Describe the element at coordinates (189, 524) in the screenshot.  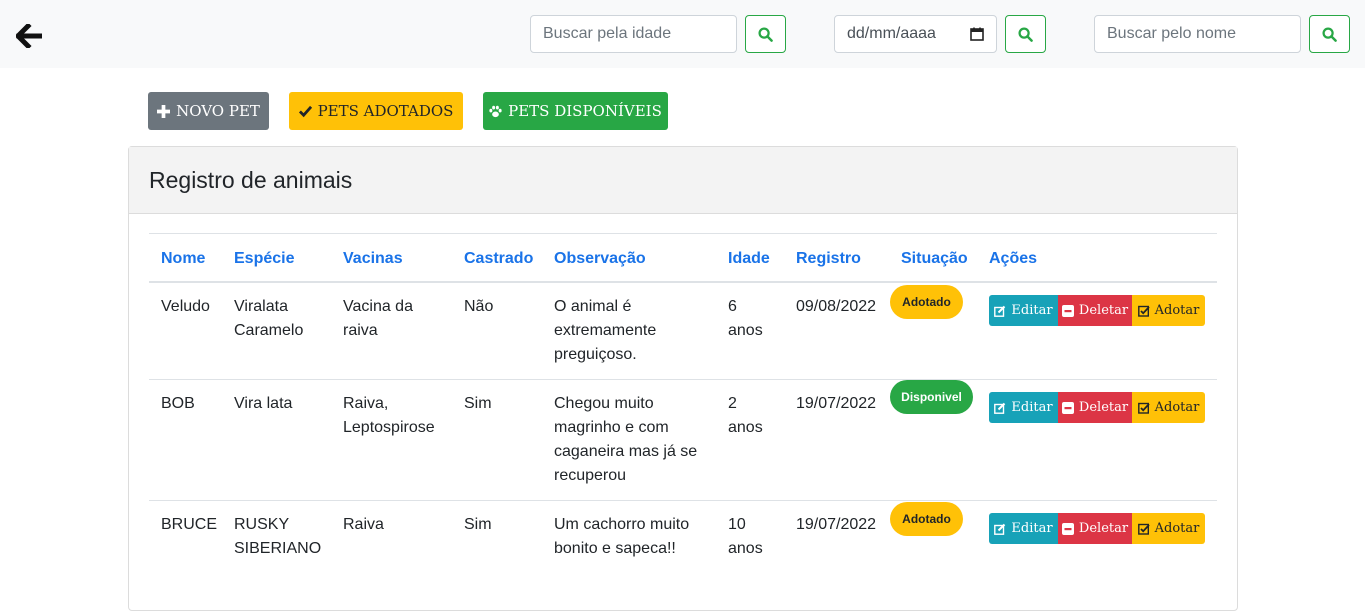
I see `cell-nome: BRUCE` at that location.